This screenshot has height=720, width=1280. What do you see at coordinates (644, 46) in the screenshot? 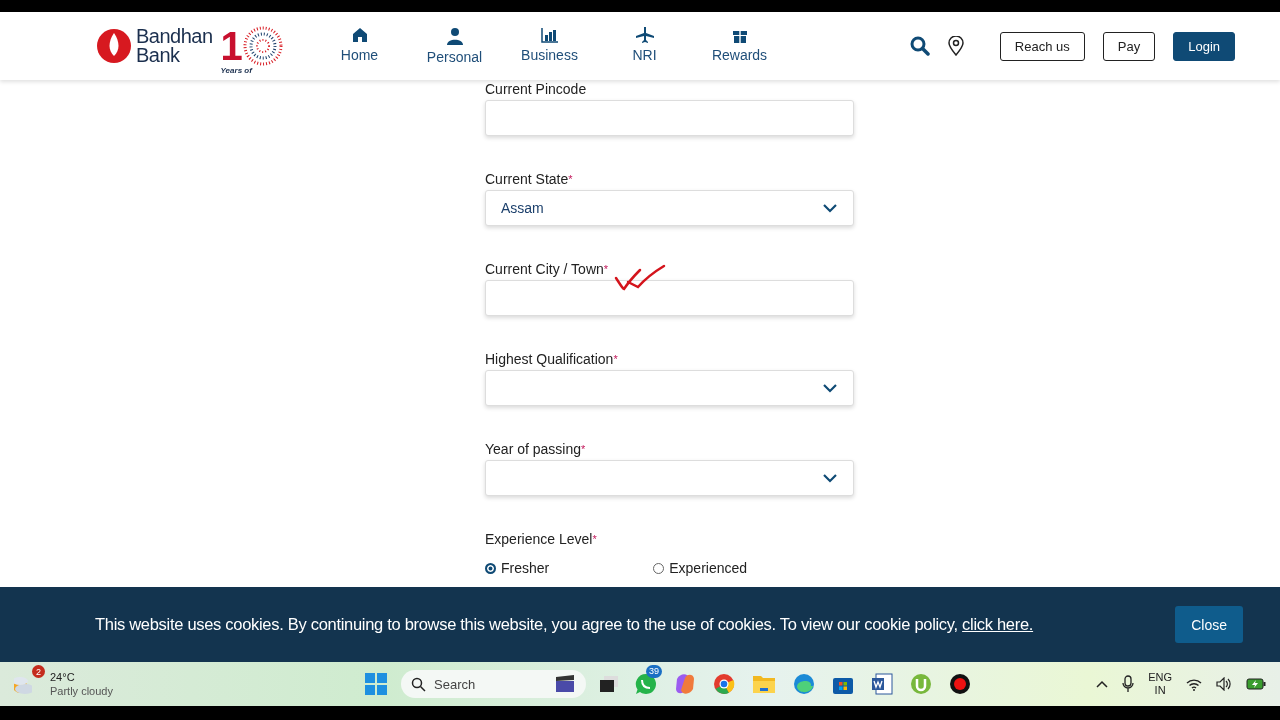
I see `nav-link: NRI` at bounding box center [644, 46].